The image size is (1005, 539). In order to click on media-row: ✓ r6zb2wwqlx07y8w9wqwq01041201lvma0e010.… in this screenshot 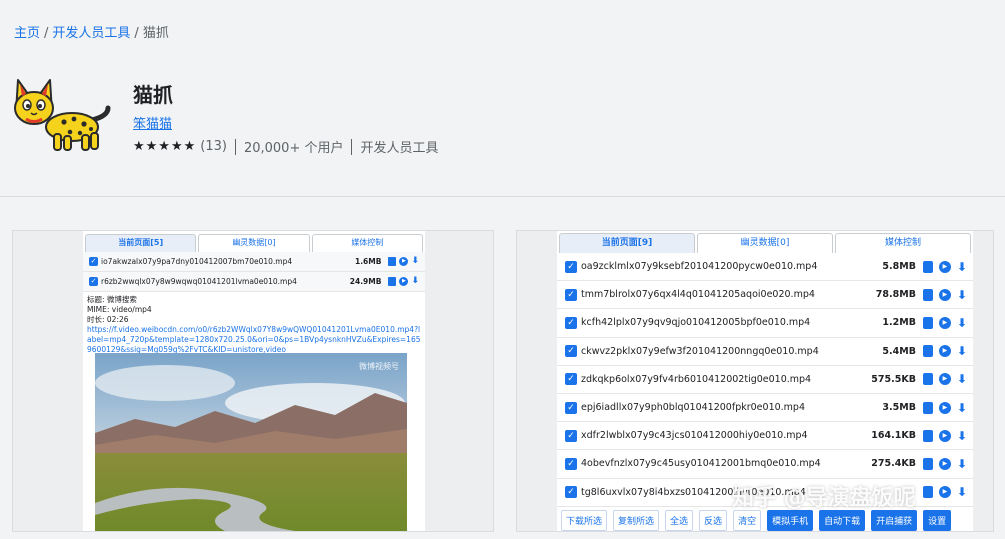, I will do `click(254, 282)`.